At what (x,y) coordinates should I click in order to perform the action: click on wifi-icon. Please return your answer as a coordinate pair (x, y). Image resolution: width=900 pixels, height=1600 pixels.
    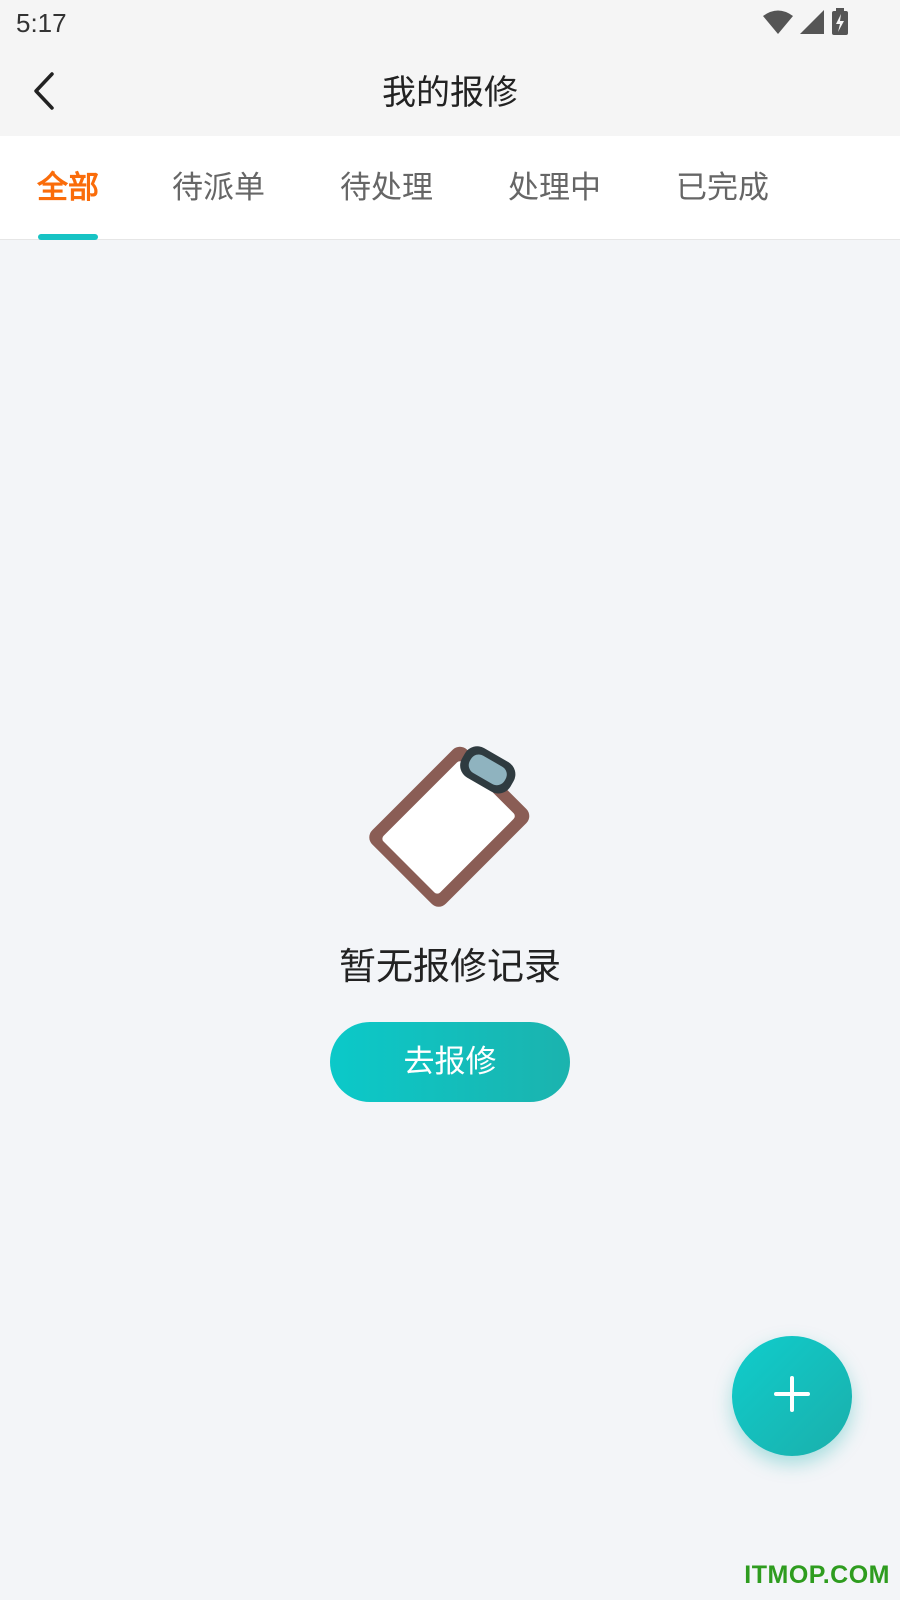
    Looking at the image, I should click on (778, 24).